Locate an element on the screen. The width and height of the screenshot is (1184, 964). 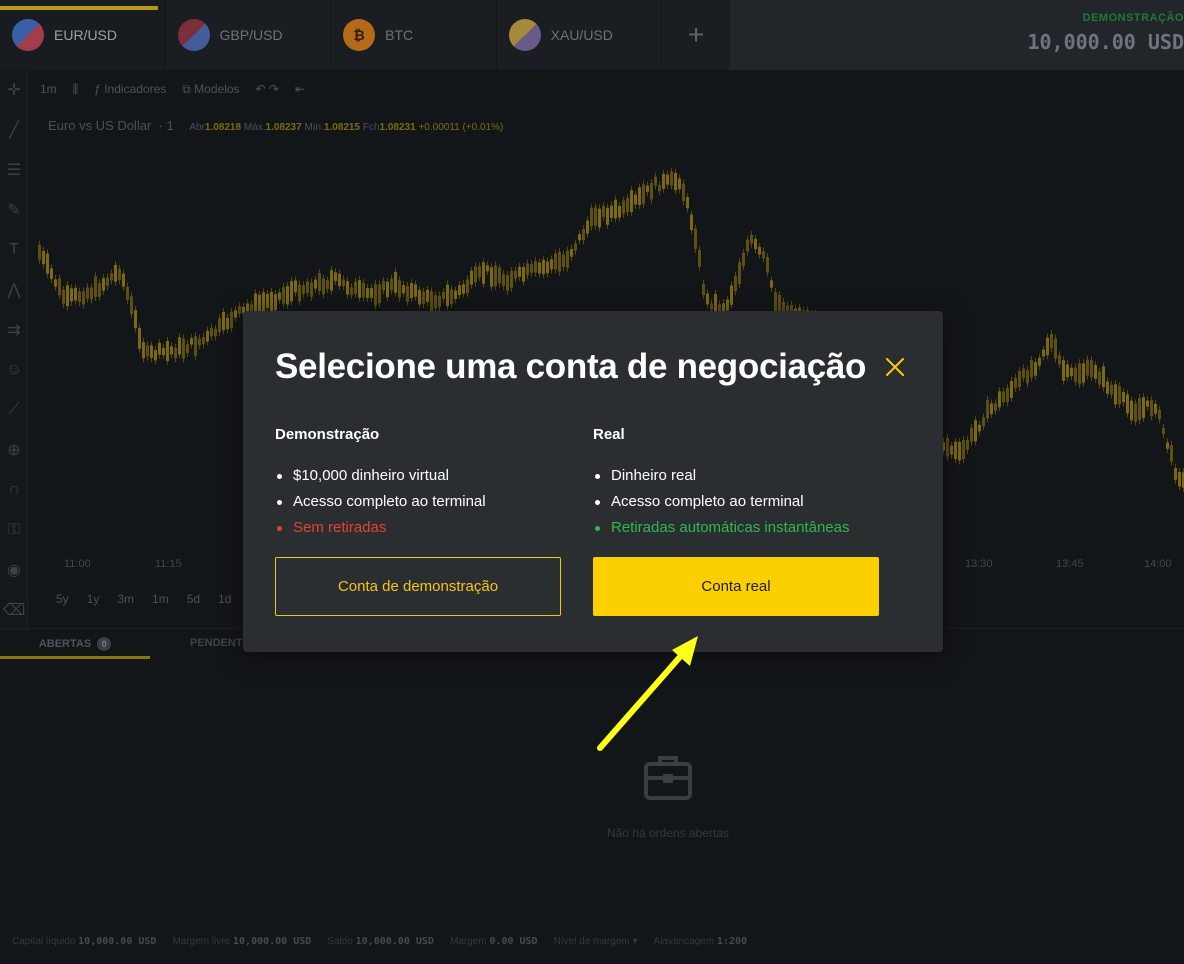
undo-icon: ↶ ↷ is located at coordinates (267, 89).